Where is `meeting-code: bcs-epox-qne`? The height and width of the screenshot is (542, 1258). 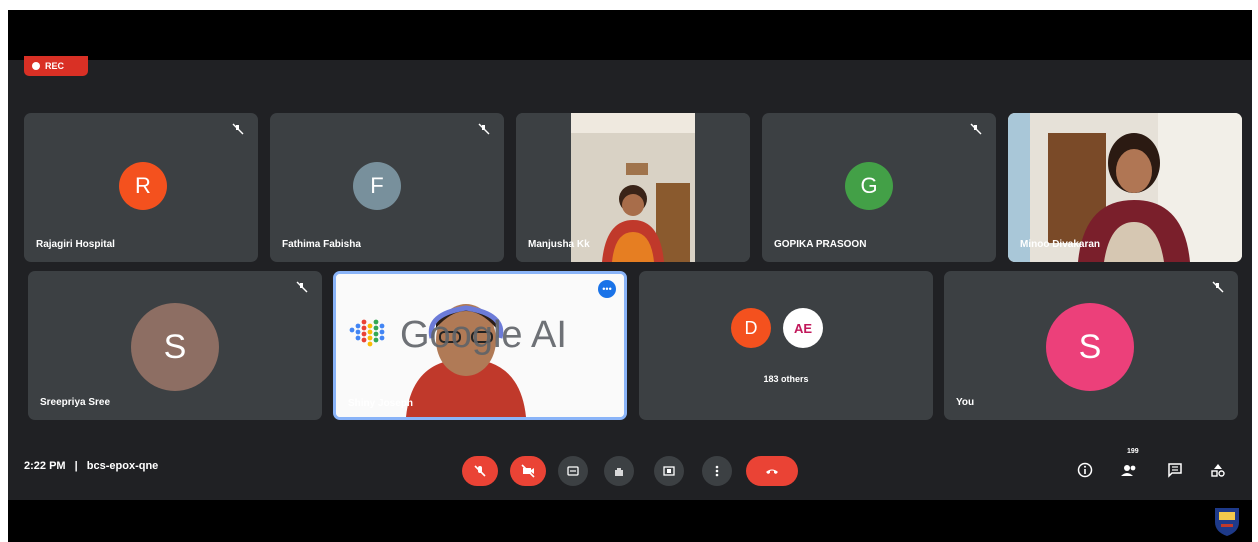
meeting-code: bcs-epox-qne is located at coordinates (122, 466).